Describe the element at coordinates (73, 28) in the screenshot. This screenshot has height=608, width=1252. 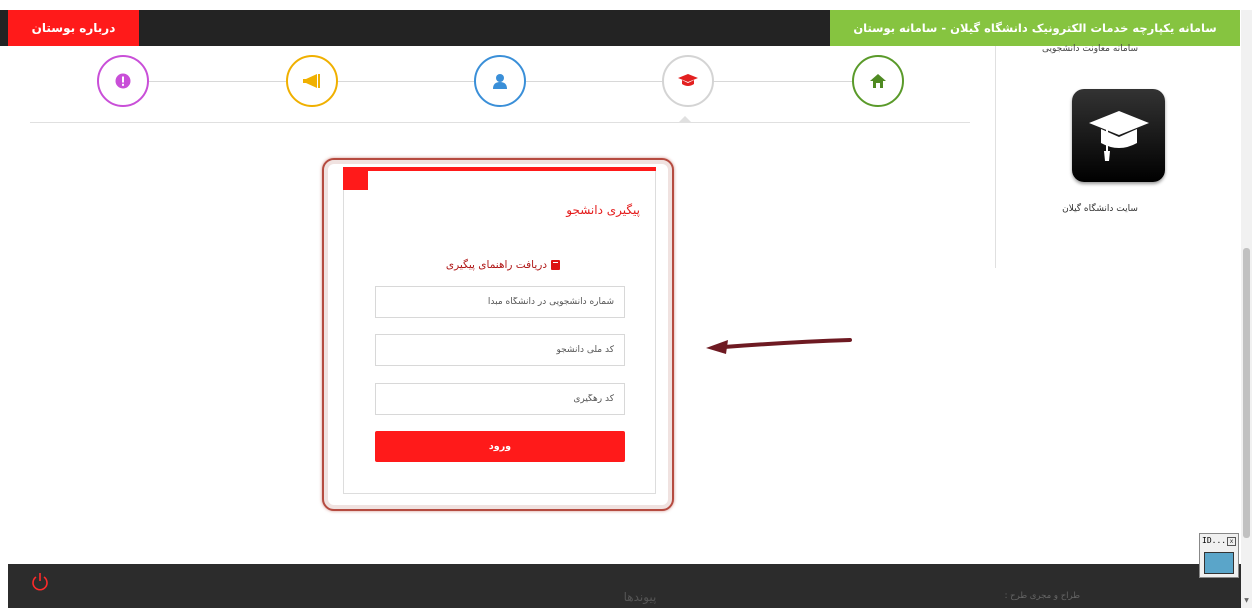
I see `about-bustan-button: درباره بوستان` at that location.